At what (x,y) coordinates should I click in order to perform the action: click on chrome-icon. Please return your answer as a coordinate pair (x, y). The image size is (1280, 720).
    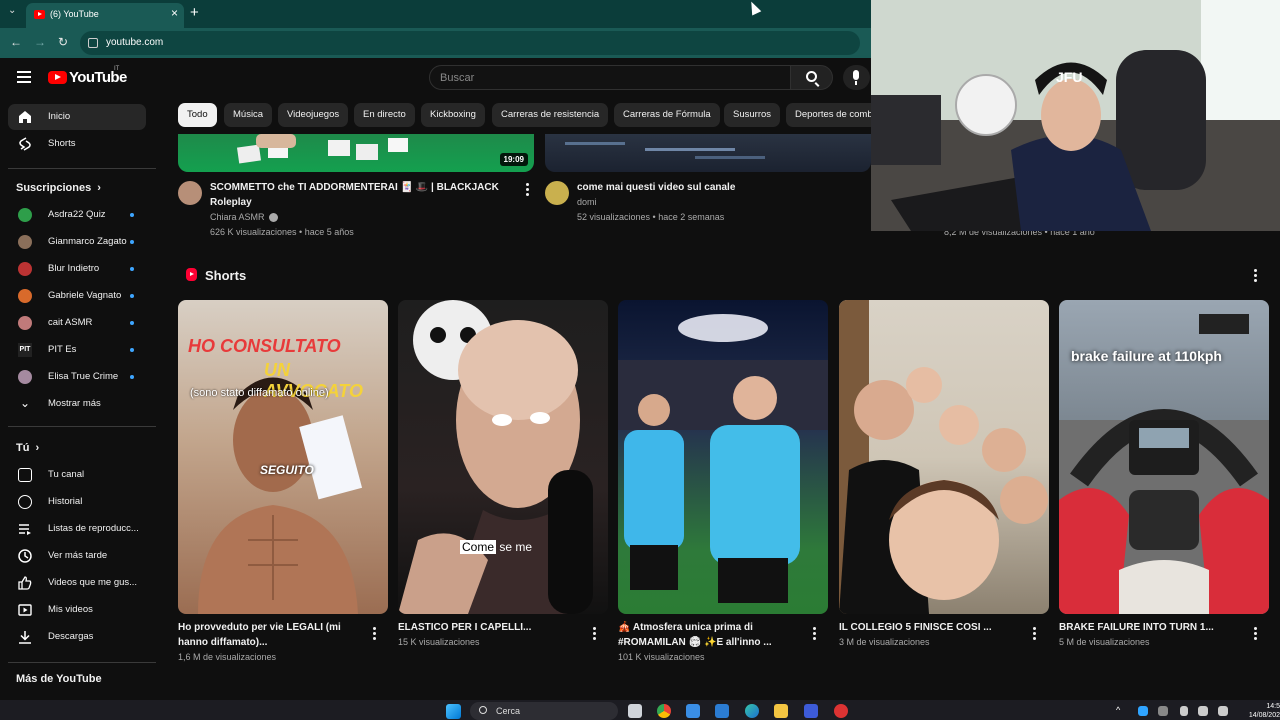
    Looking at the image, I should click on (664, 711).